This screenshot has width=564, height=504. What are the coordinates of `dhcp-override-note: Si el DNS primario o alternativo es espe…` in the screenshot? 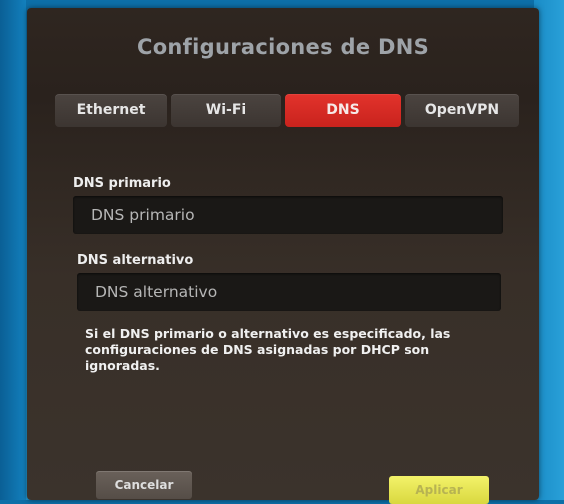 It's located at (268, 349).